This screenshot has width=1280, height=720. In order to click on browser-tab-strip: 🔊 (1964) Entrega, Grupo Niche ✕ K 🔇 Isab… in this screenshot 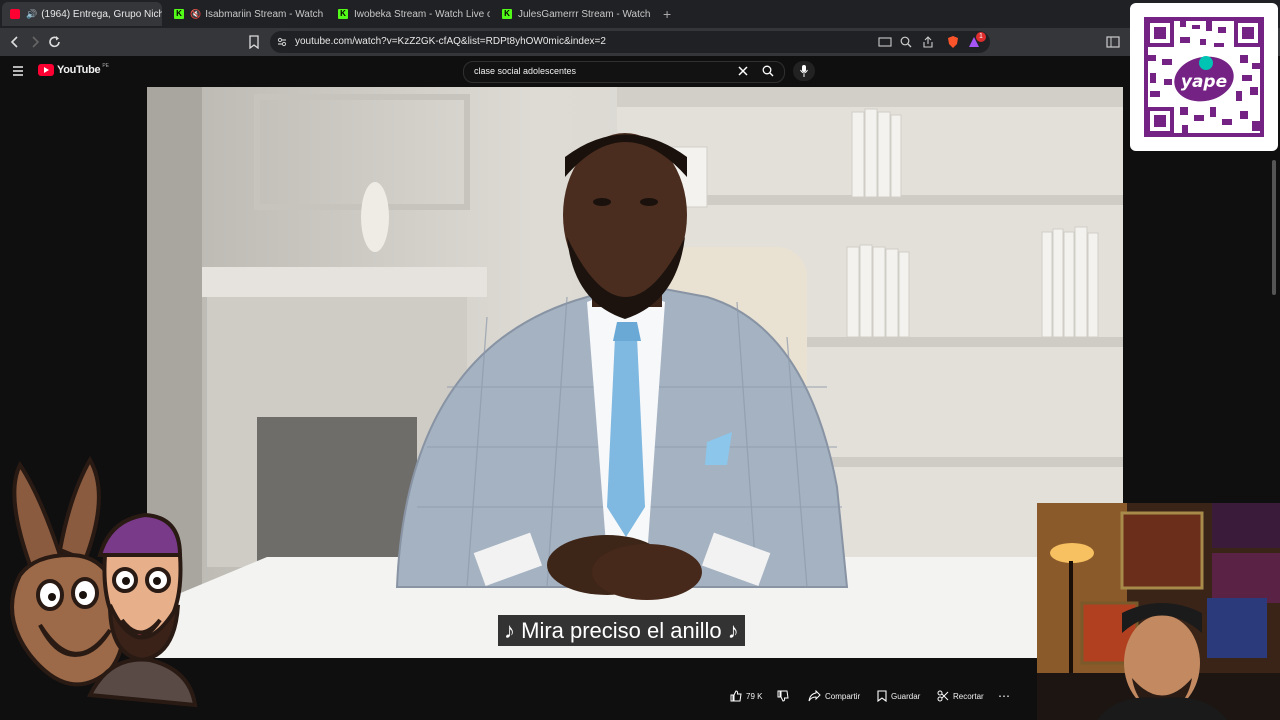, I will do `click(640, 14)`.